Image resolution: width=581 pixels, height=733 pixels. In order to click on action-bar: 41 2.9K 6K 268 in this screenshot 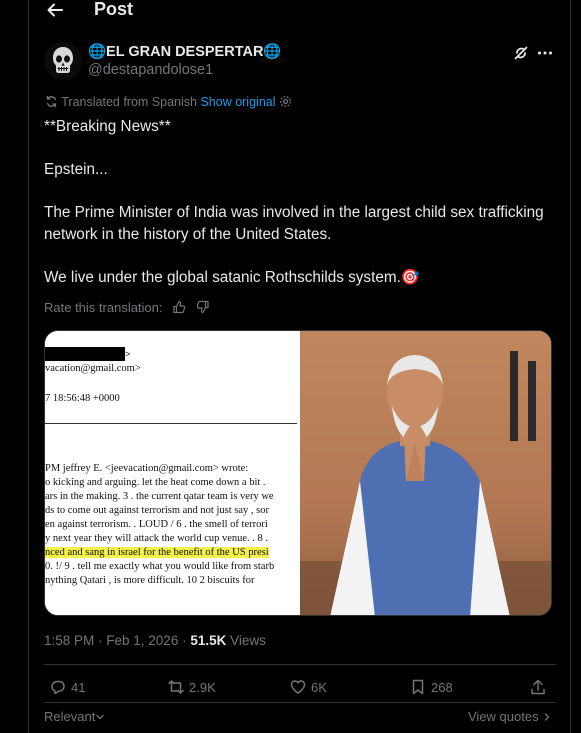, I will do `click(300, 689)`.